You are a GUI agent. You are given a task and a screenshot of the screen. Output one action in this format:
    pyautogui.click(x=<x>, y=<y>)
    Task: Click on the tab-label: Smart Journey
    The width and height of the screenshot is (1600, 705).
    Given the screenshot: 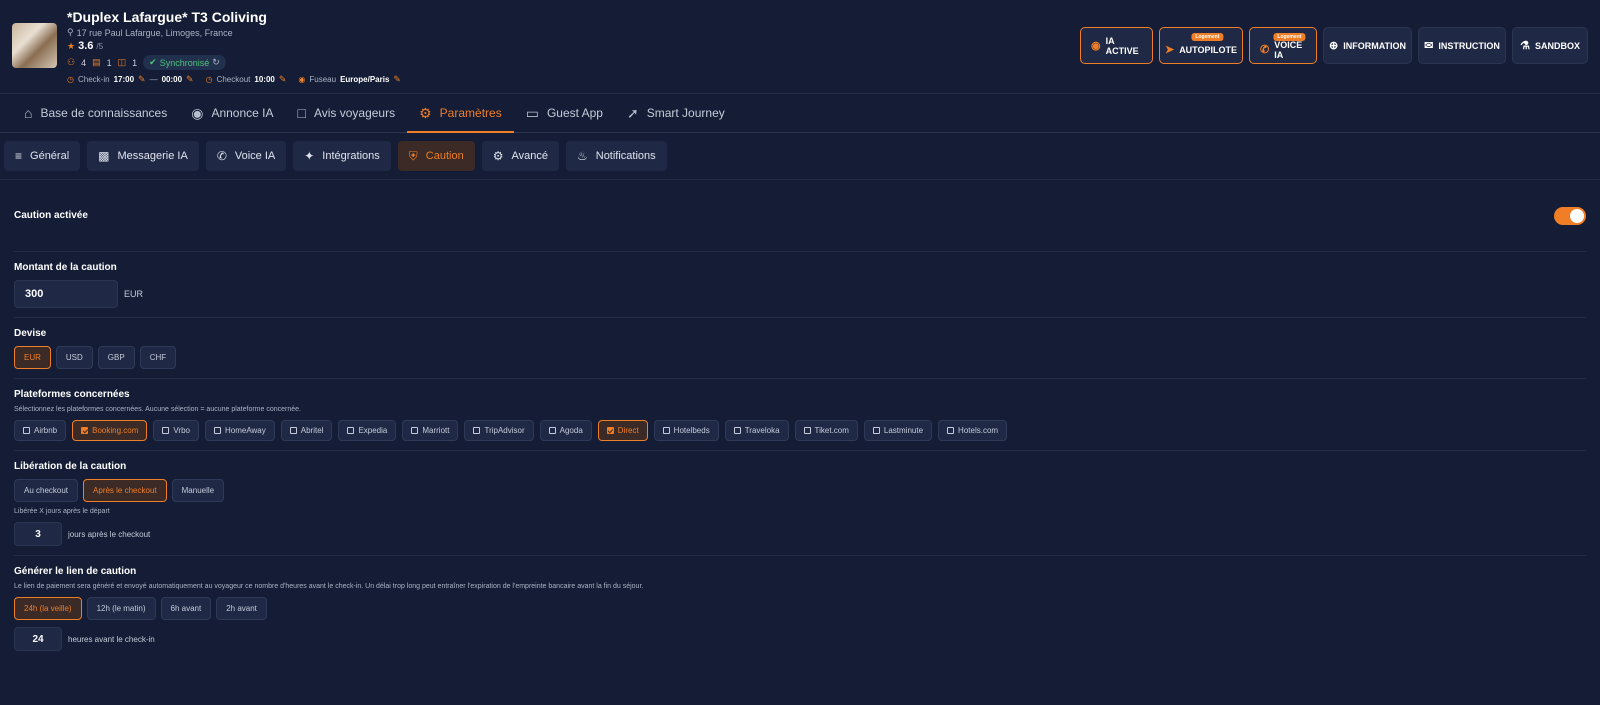 What is the action you would take?
    pyautogui.click(x=685, y=113)
    